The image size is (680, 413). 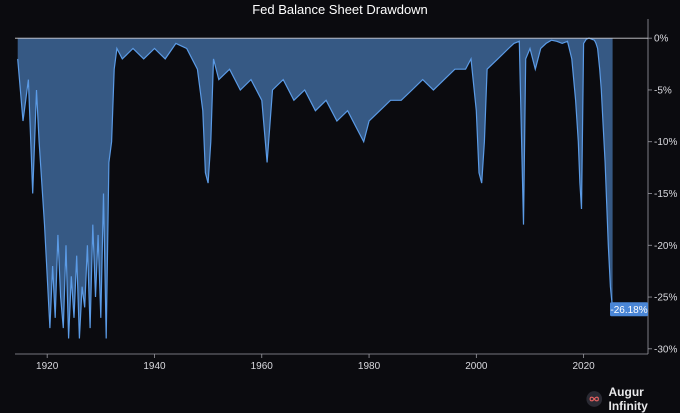 I want to click on y-tick-label: -30%, so click(x=665, y=349).